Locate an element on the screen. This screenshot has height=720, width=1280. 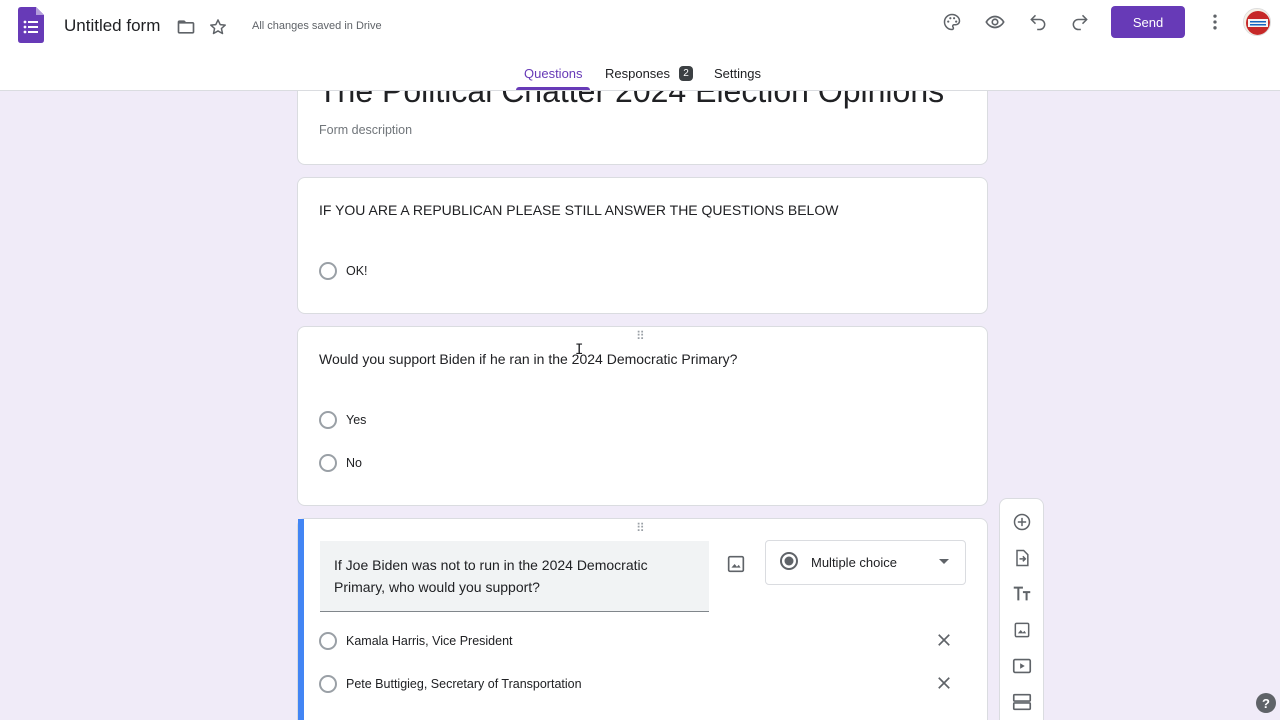
option-item: Kamala Harris, Vice President is located at coordinates (416, 641).